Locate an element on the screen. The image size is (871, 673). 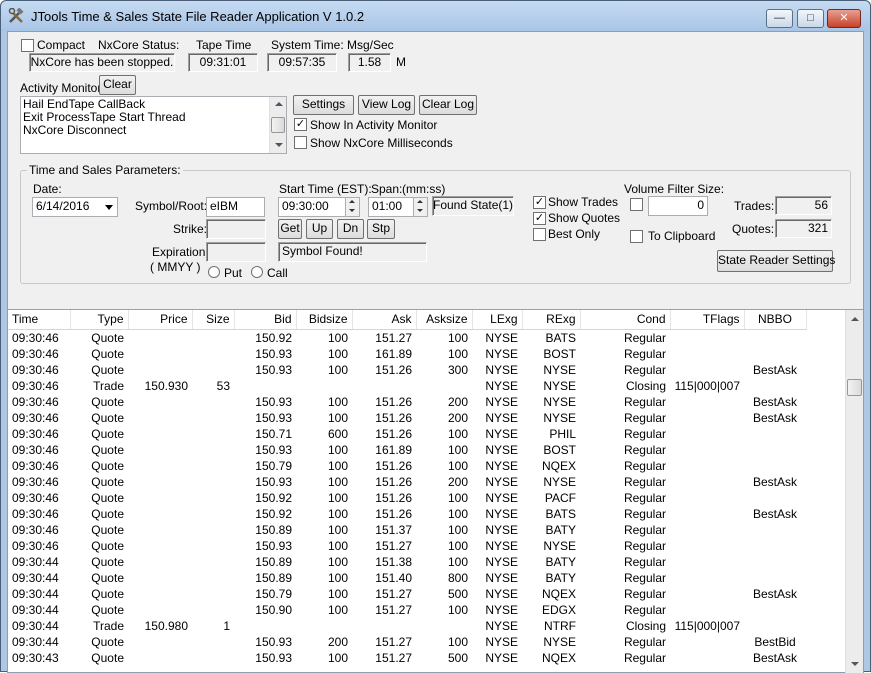
col-header-type: Type is located at coordinates (99, 320).